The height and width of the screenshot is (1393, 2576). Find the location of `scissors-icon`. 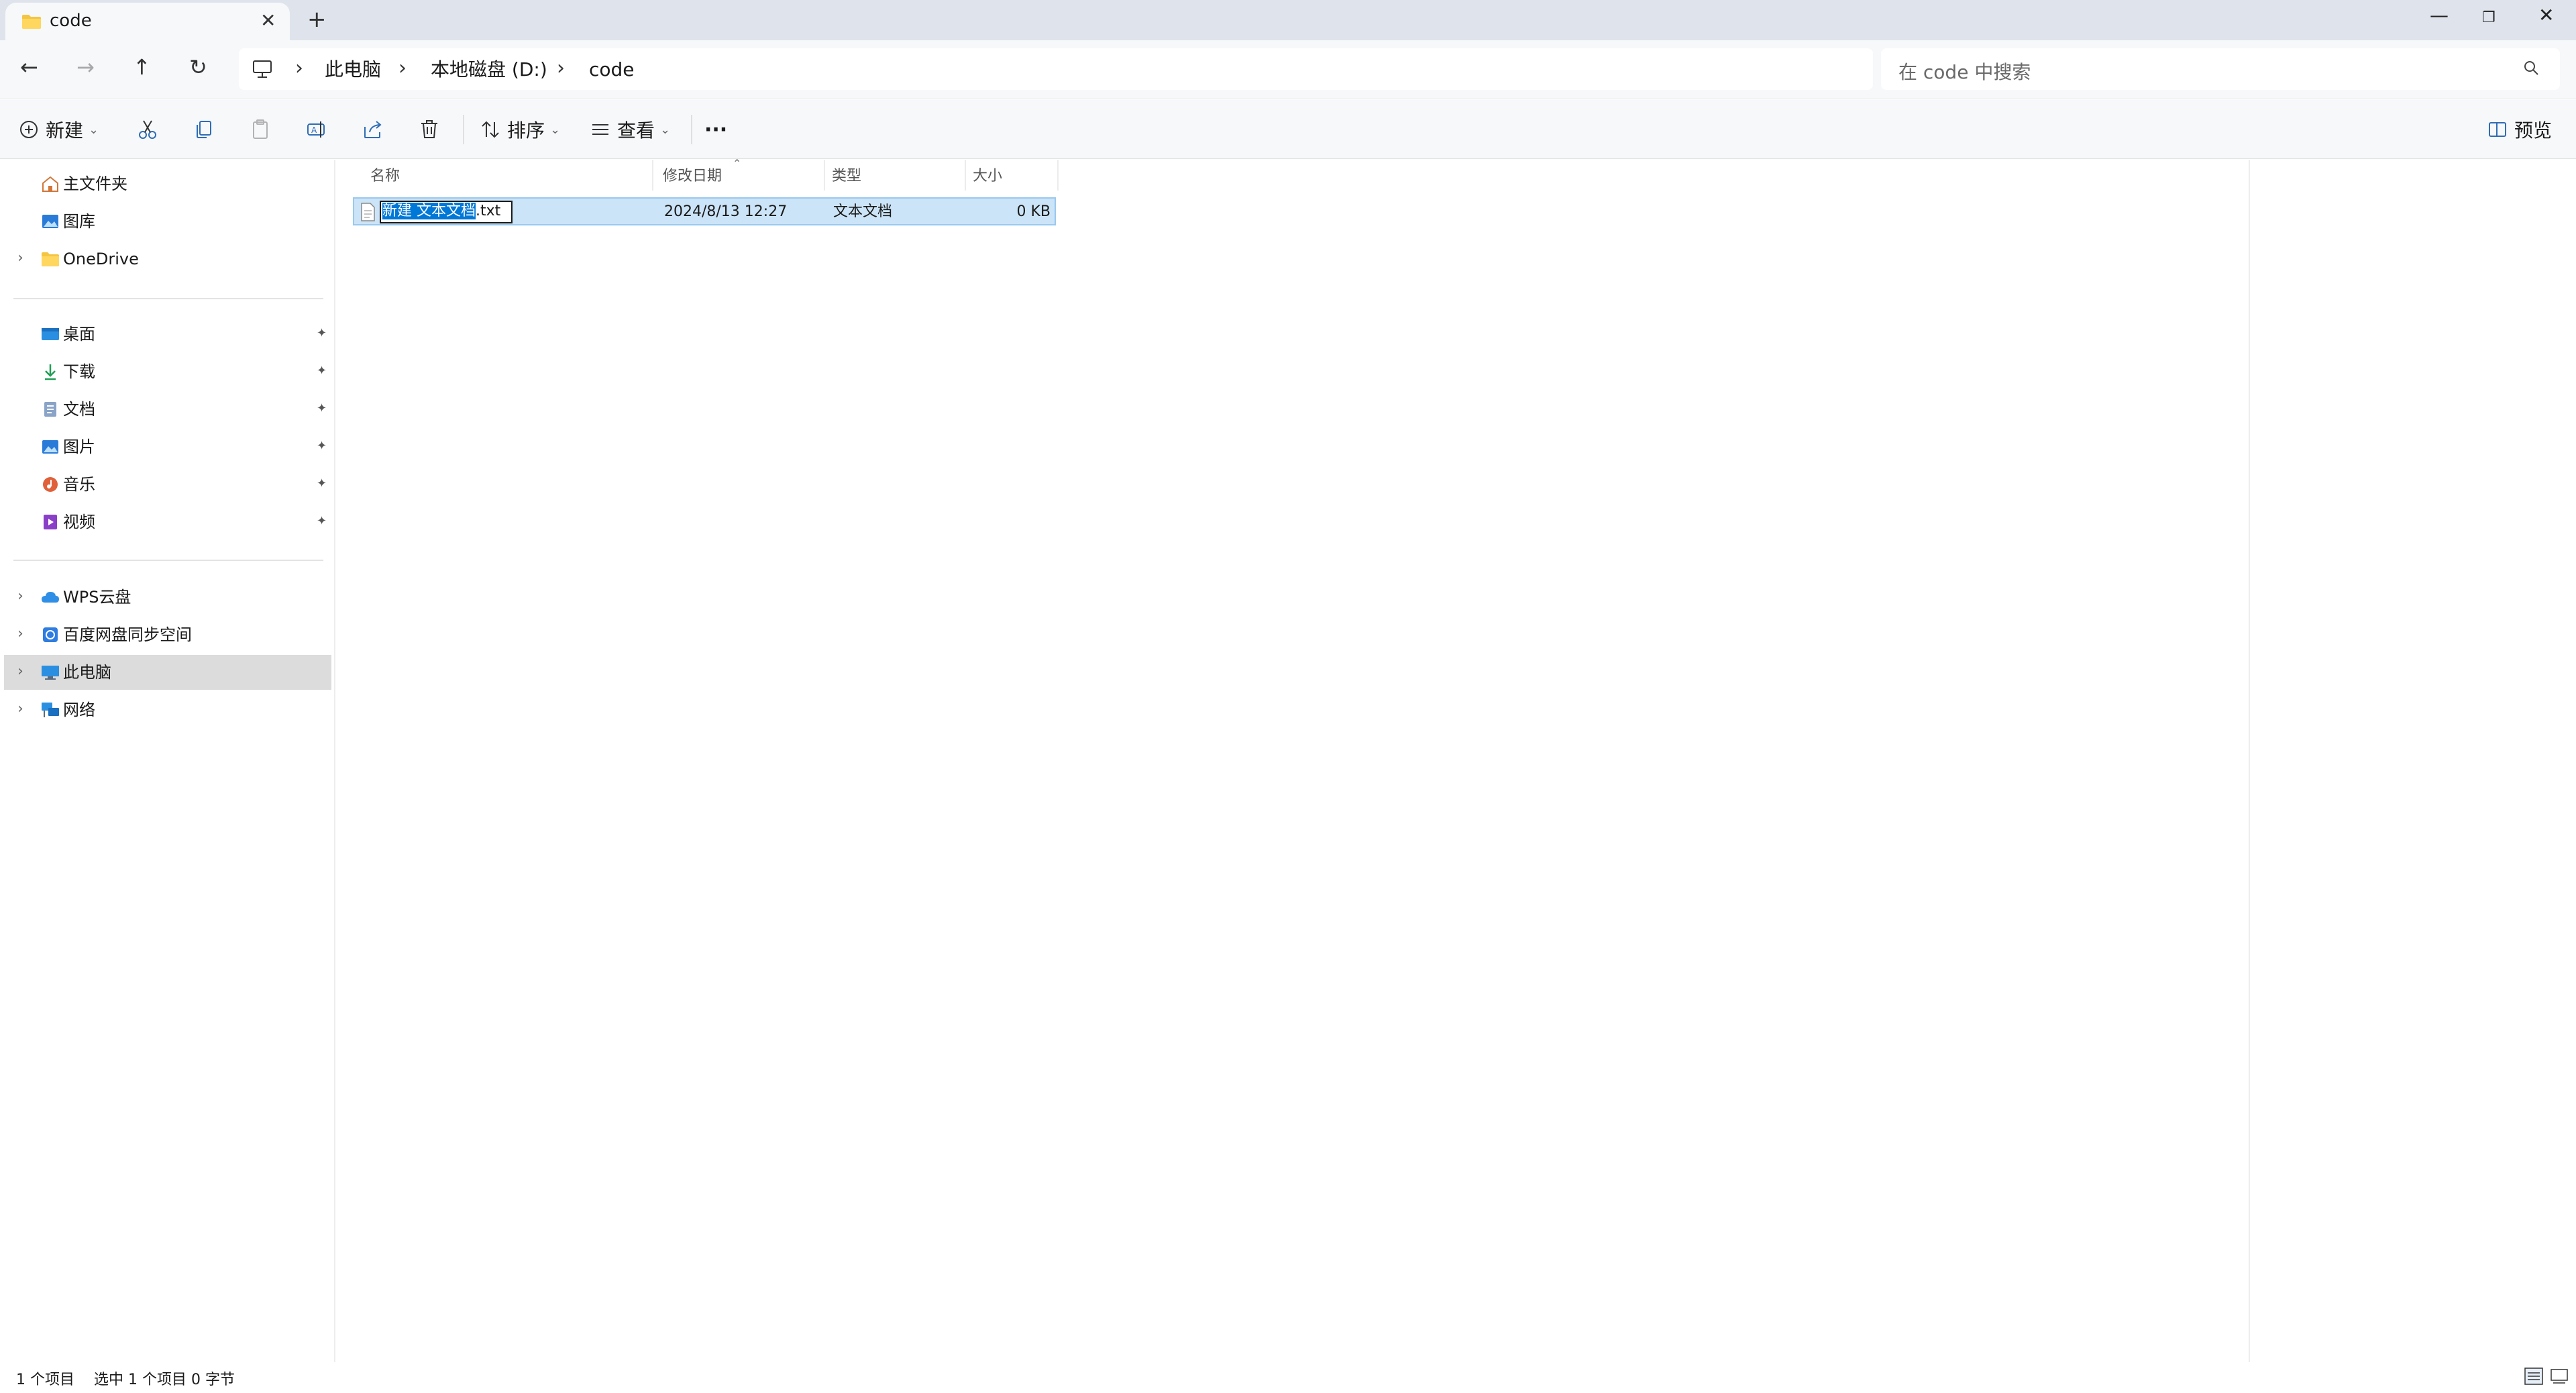

scissors-icon is located at coordinates (147, 129).